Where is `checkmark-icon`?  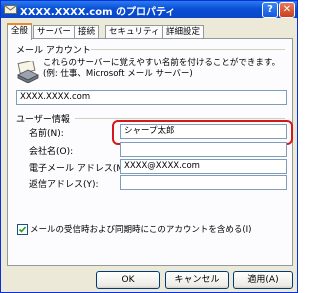
checkmark-icon is located at coordinates (22, 229).